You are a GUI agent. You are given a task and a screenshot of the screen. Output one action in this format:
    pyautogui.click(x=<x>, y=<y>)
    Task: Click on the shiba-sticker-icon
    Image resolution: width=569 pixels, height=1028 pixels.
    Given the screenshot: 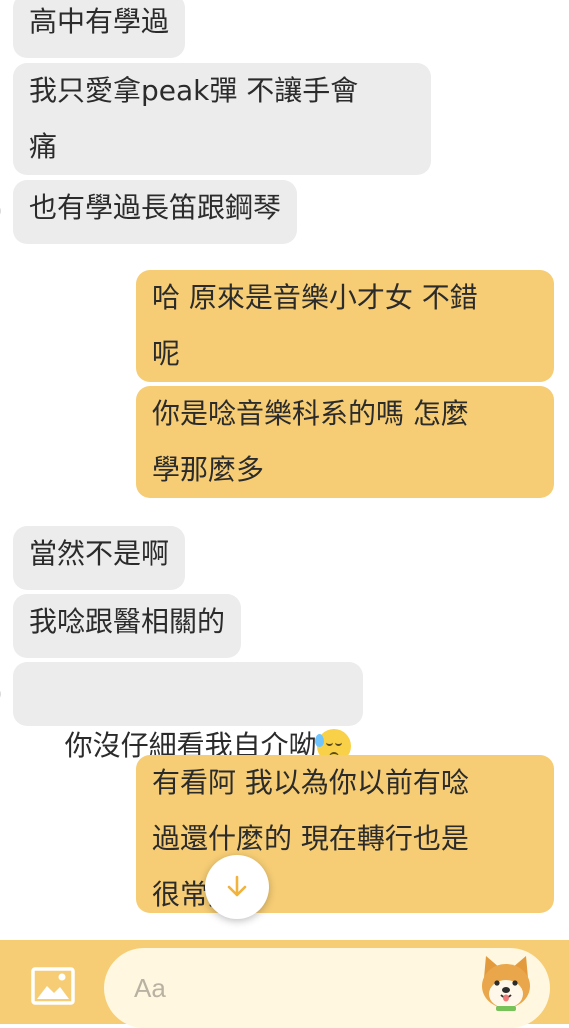 What is the action you would take?
    pyautogui.click(x=506, y=982)
    